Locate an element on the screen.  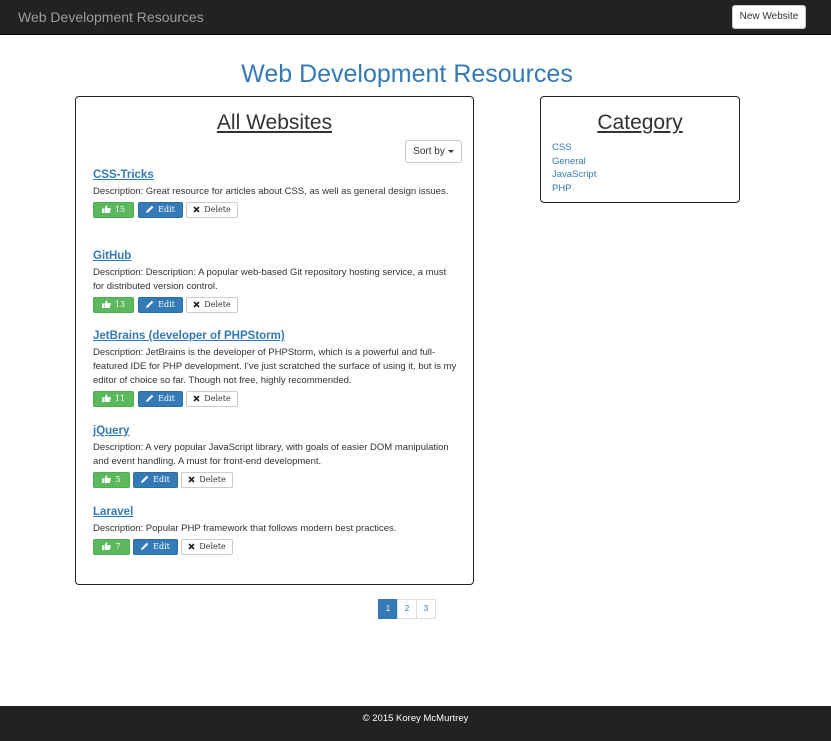
website-title-link: jQuery is located at coordinates (275, 431).